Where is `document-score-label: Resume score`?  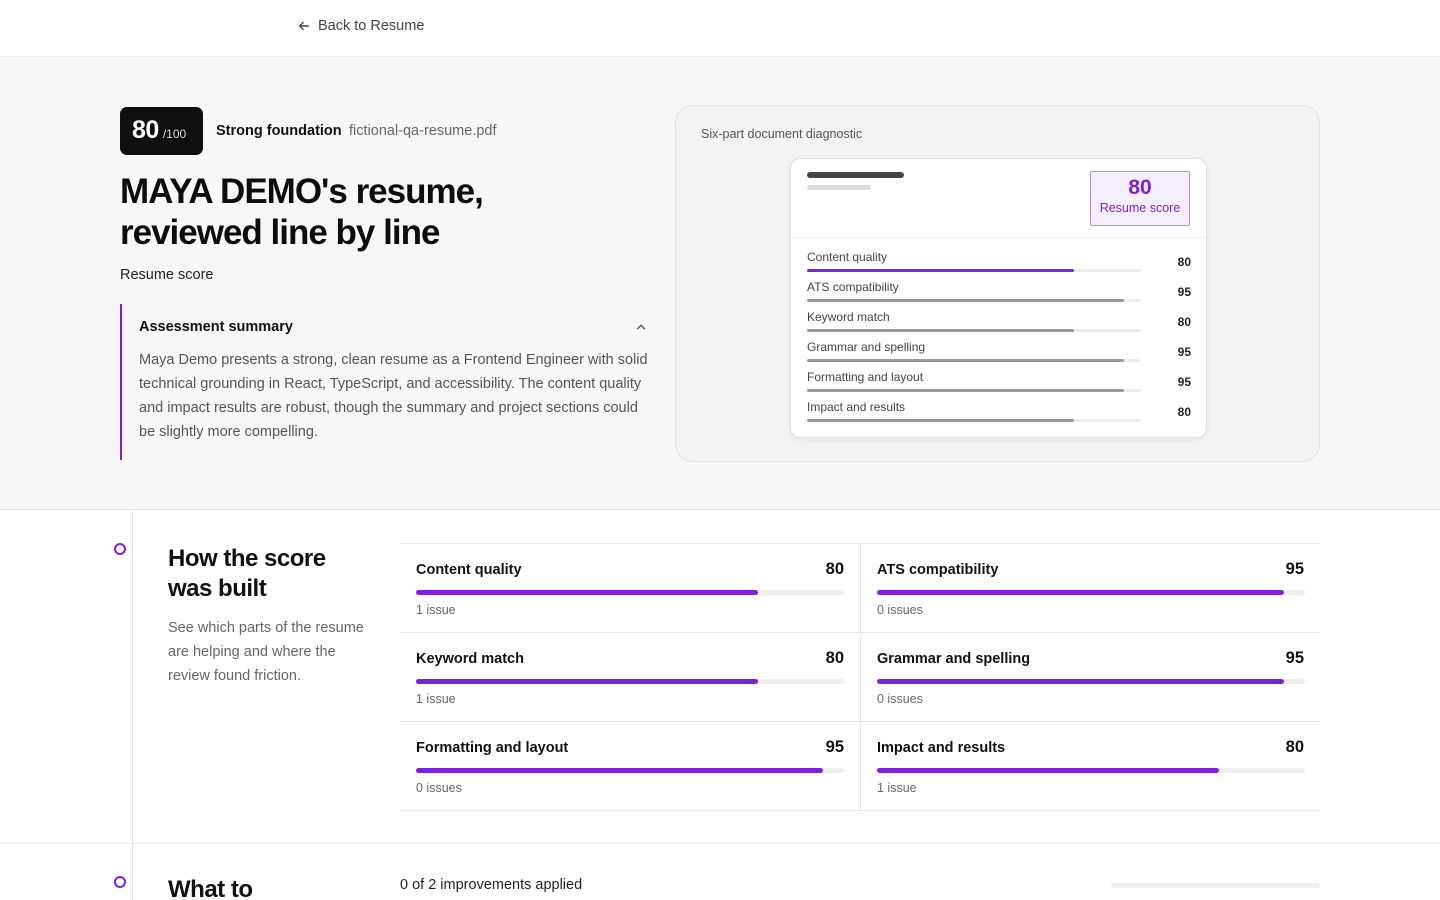
document-score-label: Resume score is located at coordinates (1140, 208).